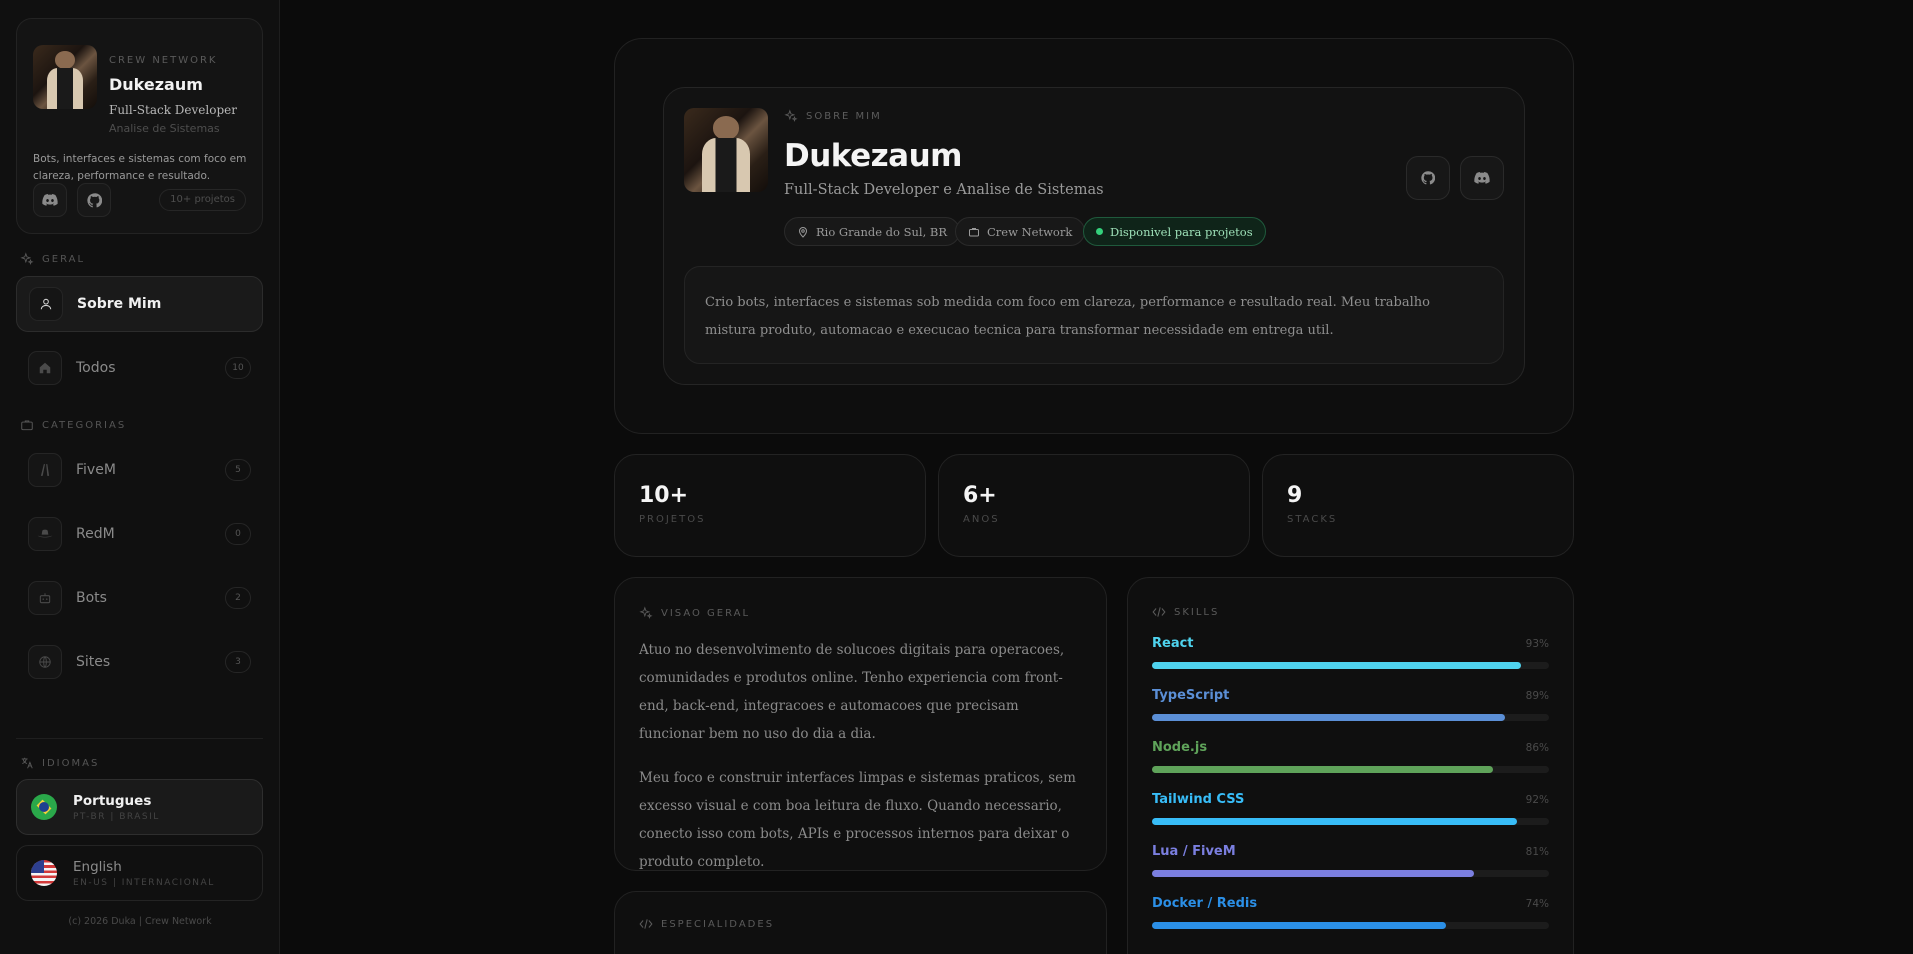  Describe the element at coordinates (139, 470) in the screenshot. I see `nav-item-fivem: FiveM 5` at that location.